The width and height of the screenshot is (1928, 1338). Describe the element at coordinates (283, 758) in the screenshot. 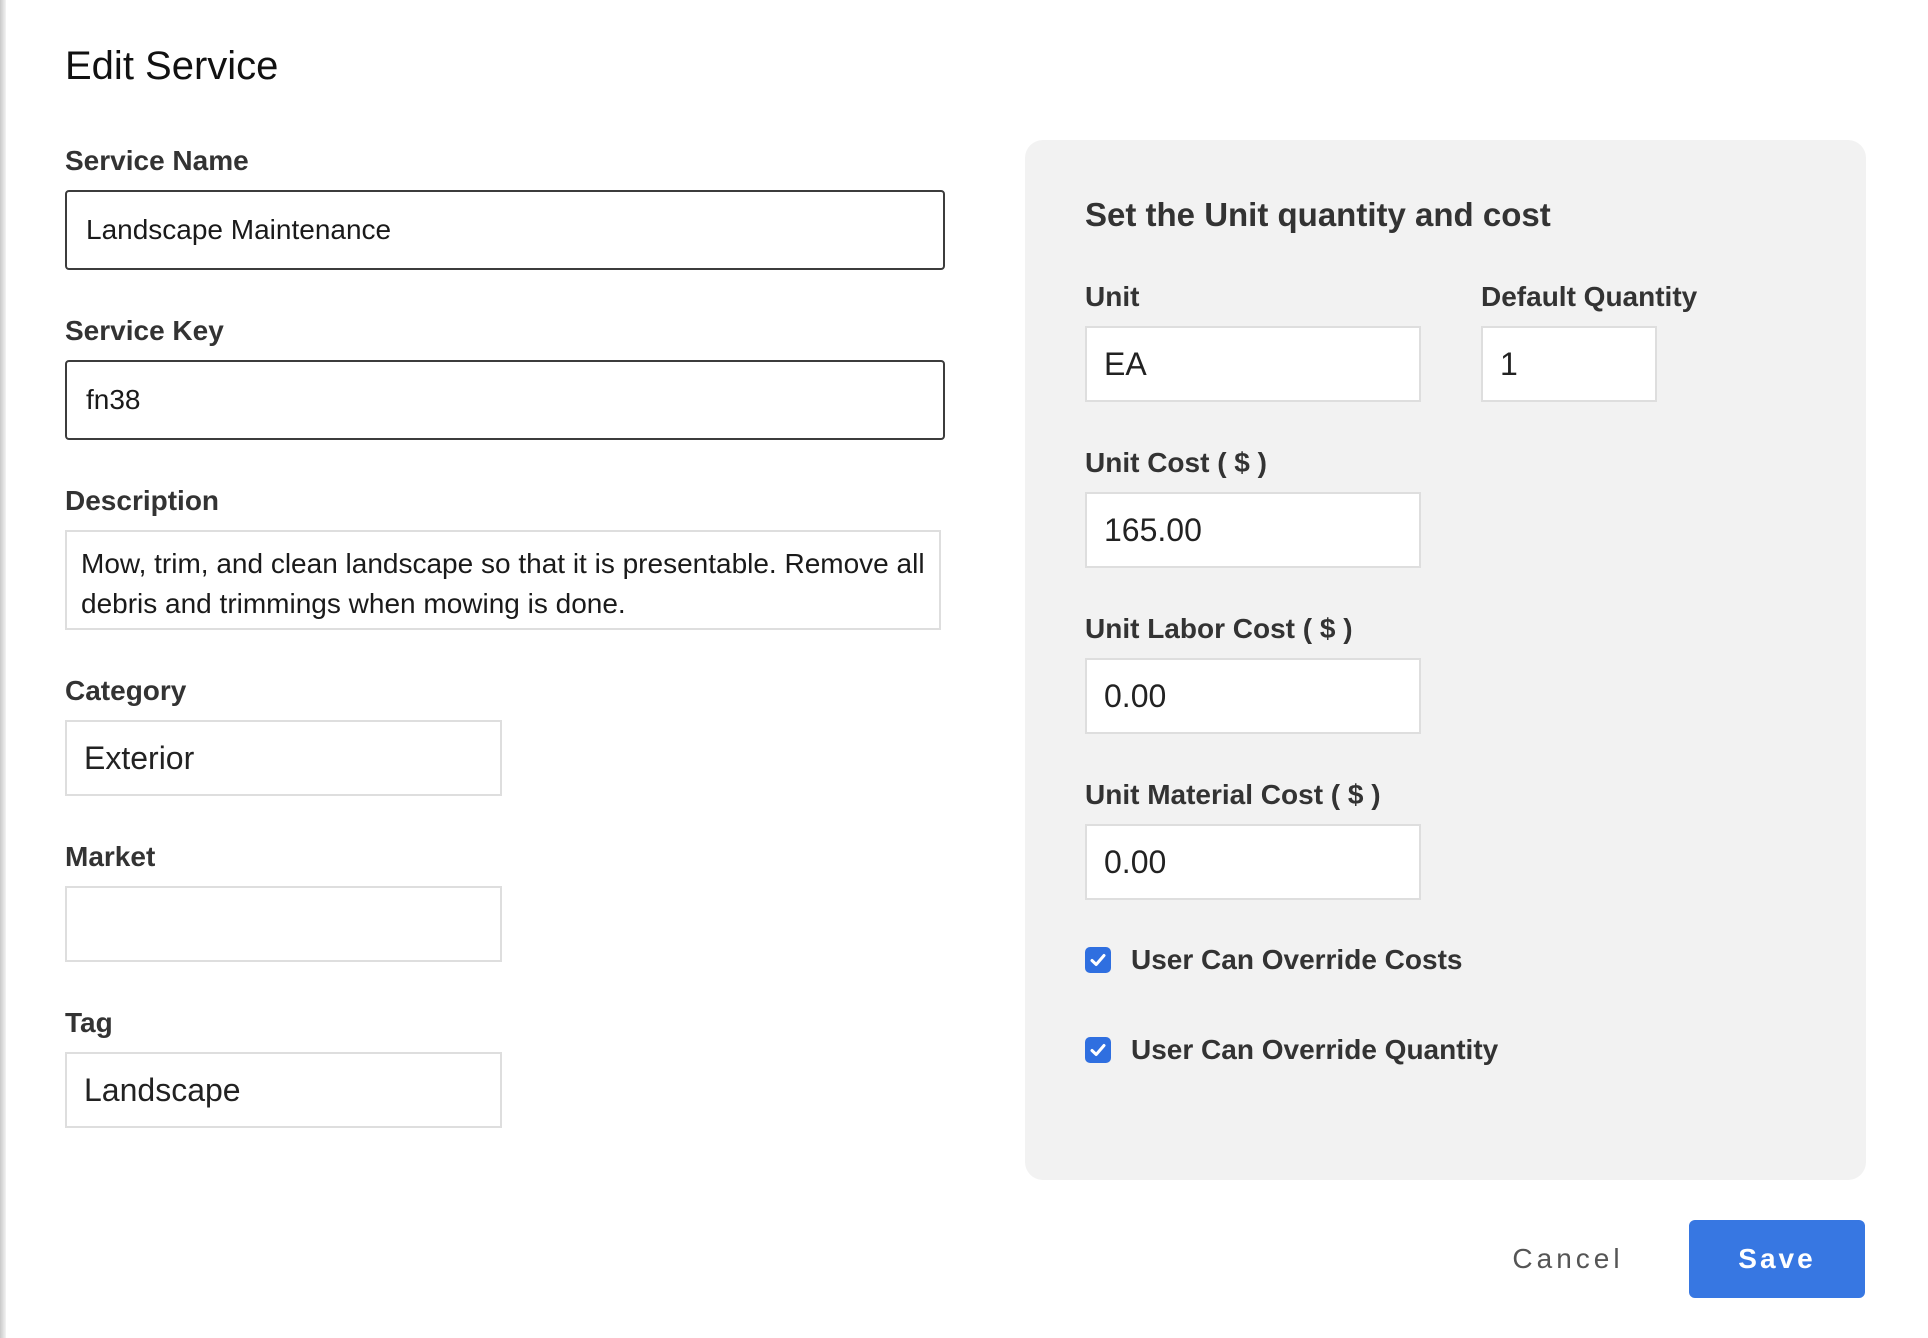

I see `category-input: Exterior` at that location.